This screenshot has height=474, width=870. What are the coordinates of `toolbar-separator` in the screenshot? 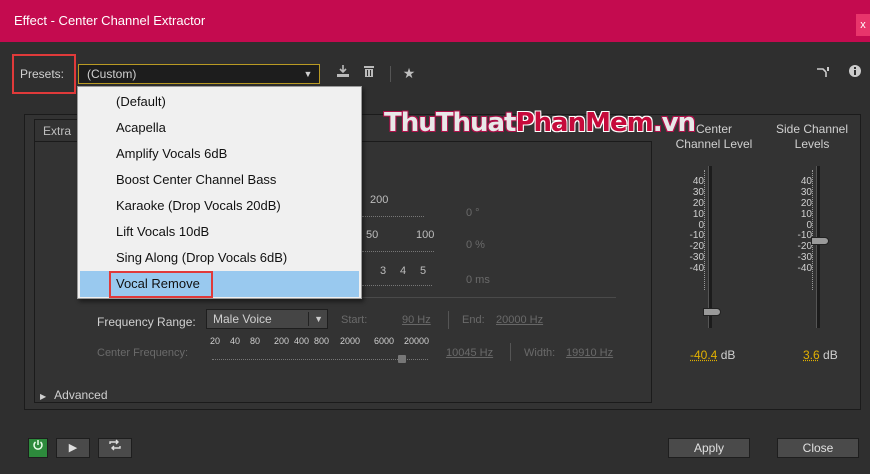 It's located at (390, 74).